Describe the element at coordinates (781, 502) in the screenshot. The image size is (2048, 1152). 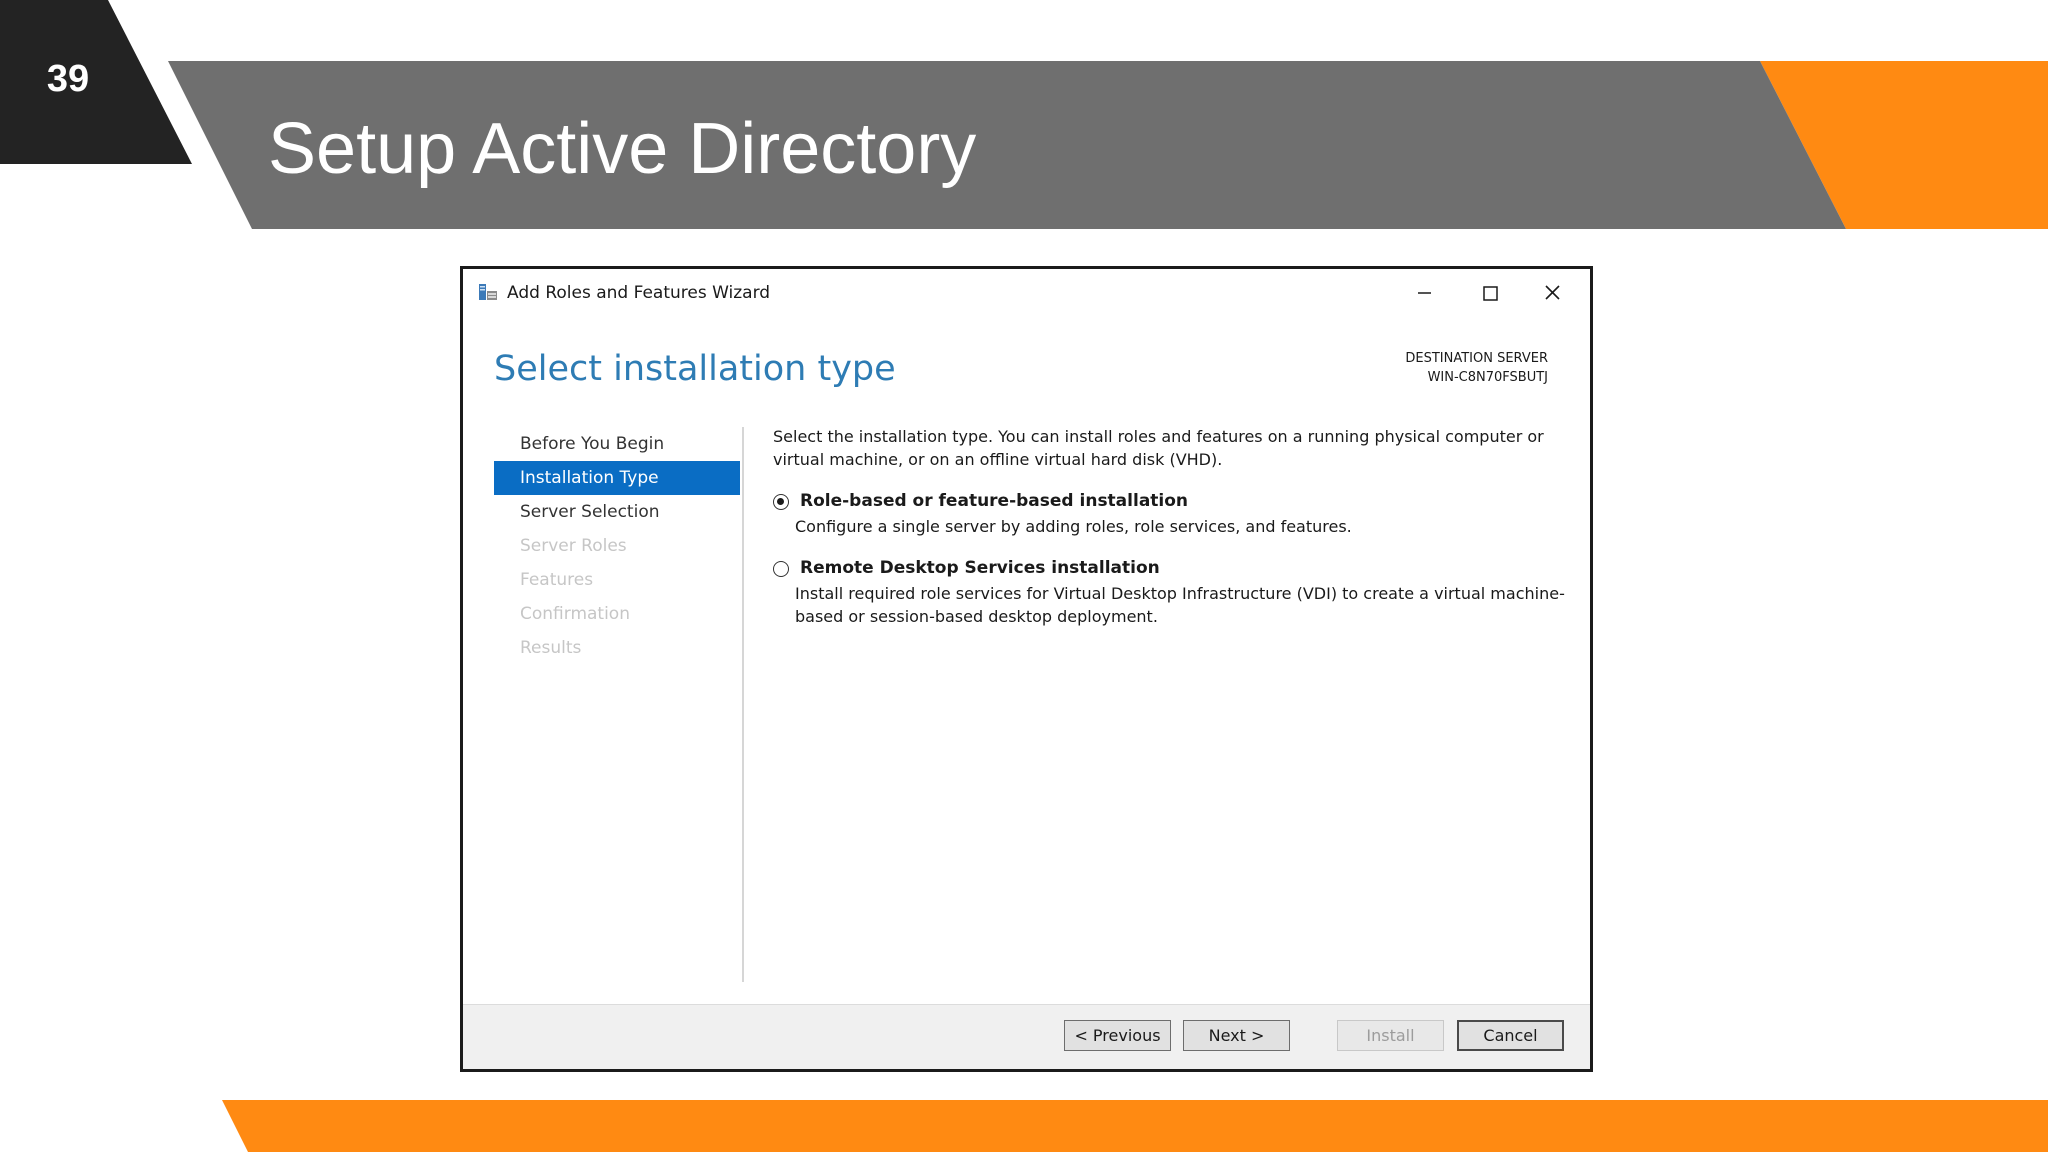
I see `role-based-radio` at that location.